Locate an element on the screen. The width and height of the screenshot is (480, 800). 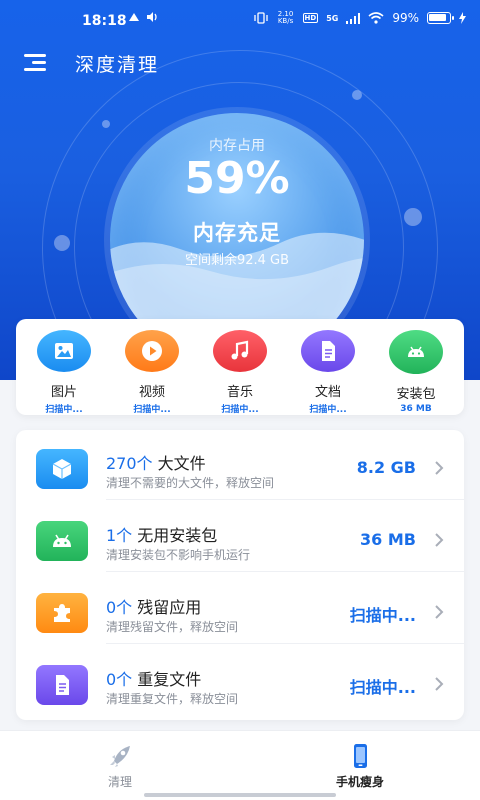
signal-bars-icon is located at coordinates (353, 18).